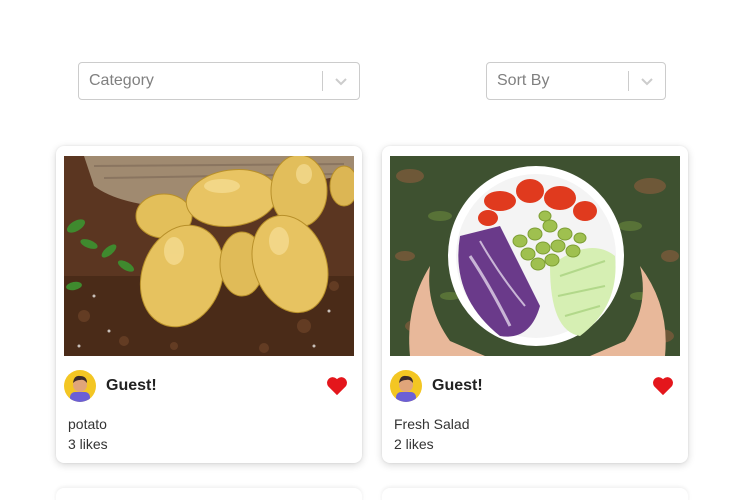 The width and height of the screenshot is (750, 500). I want to click on category-select: Category, so click(219, 81).